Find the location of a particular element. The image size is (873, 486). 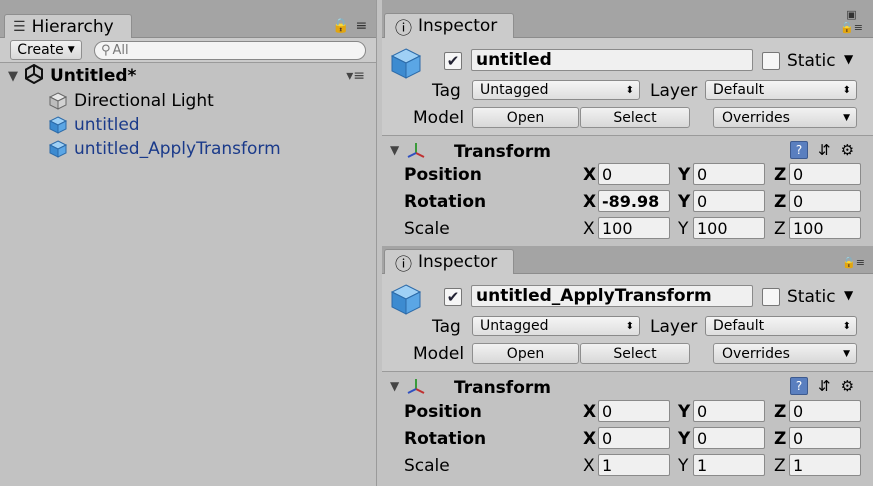

rotation-x-field: 0 is located at coordinates (634, 438).